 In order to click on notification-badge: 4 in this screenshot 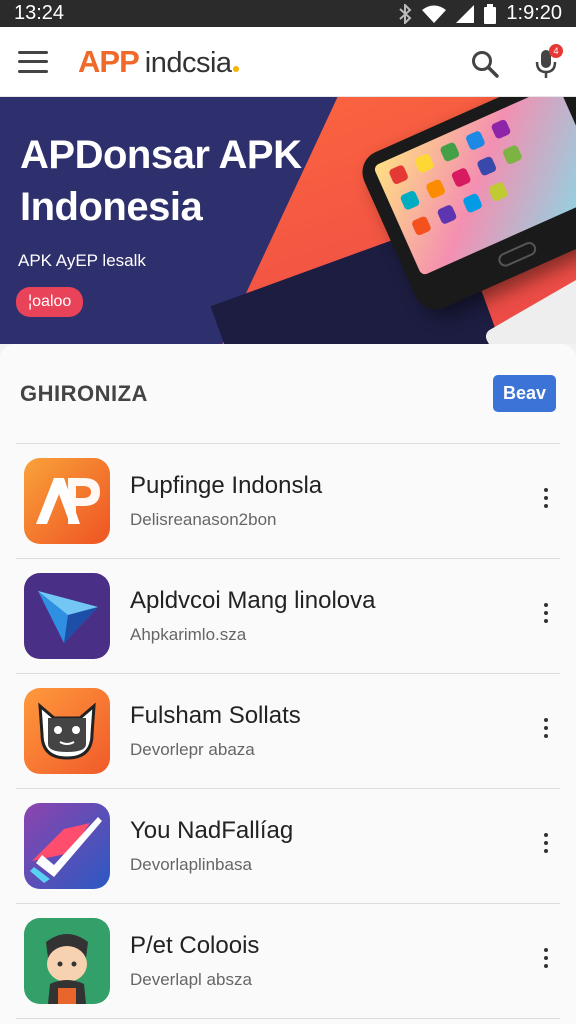, I will do `click(556, 51)`.